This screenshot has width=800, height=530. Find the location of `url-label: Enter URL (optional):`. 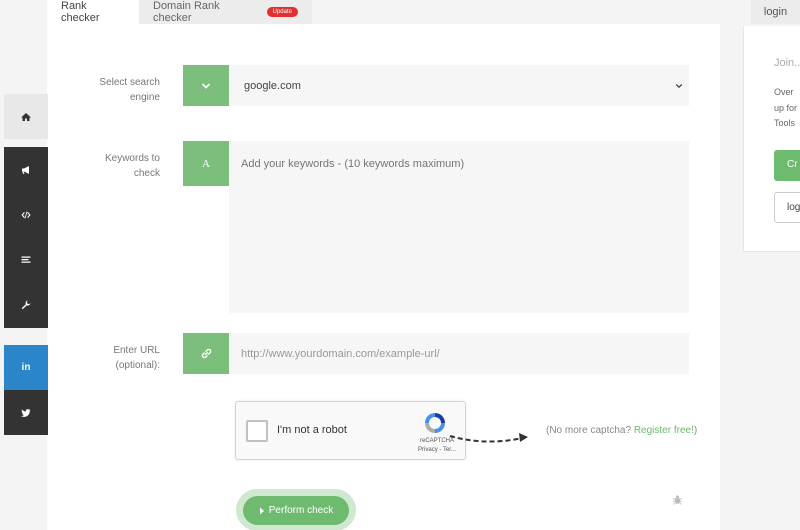

url-label: Enter URL (optional): is located at coordinates (136, 358).